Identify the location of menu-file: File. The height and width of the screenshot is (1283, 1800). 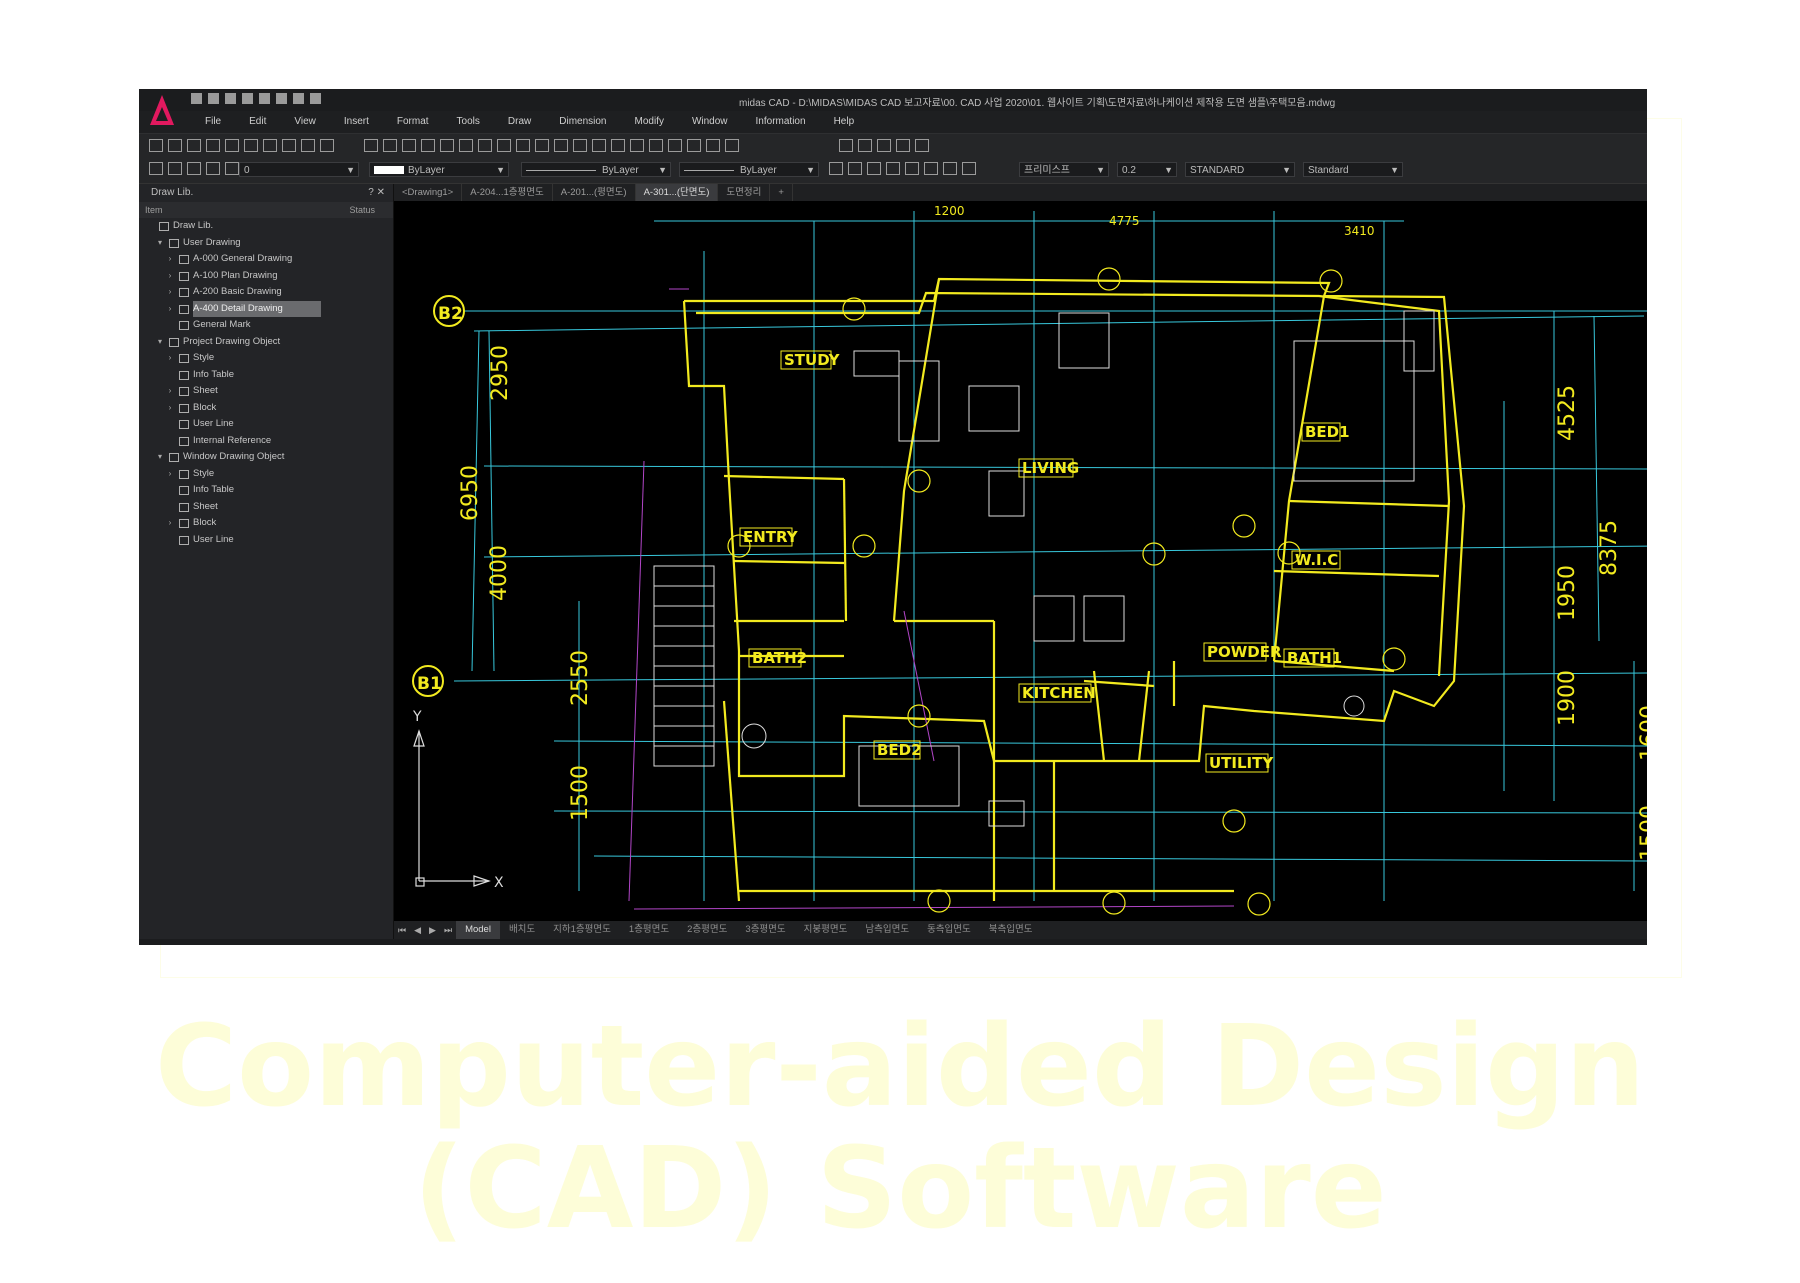
(213, 122).